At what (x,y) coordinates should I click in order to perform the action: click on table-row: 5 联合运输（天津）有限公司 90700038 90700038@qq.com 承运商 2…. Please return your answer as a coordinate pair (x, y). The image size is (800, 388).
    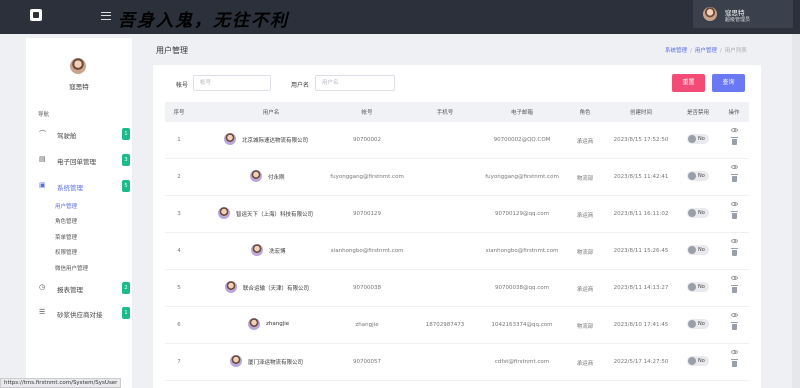
    Looking at the image, I should click on (457, 288).